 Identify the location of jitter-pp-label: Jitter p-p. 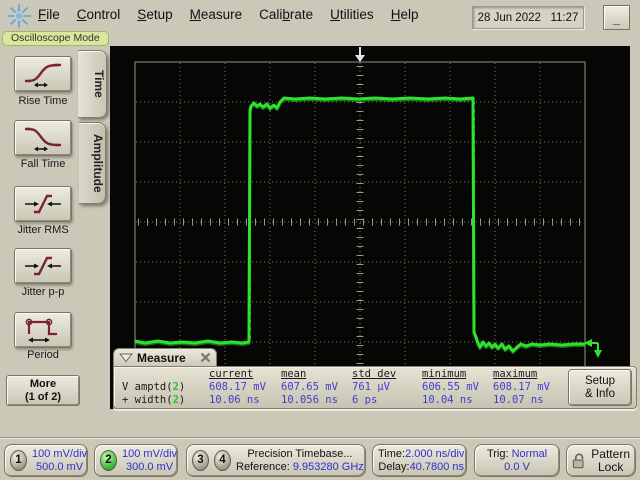
(43, 292).